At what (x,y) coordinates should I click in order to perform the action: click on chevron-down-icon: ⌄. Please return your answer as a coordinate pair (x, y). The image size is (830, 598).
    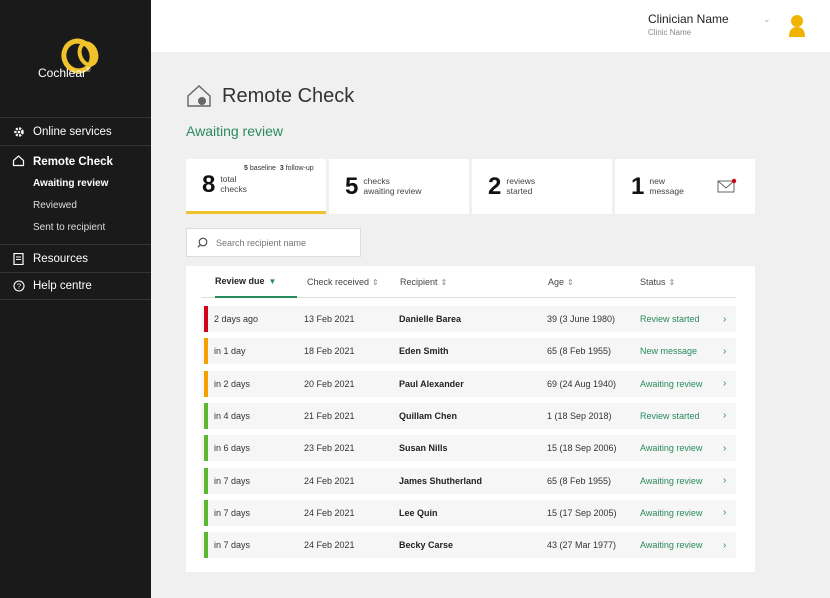
    Looking at the image, I should click on (767, 19).